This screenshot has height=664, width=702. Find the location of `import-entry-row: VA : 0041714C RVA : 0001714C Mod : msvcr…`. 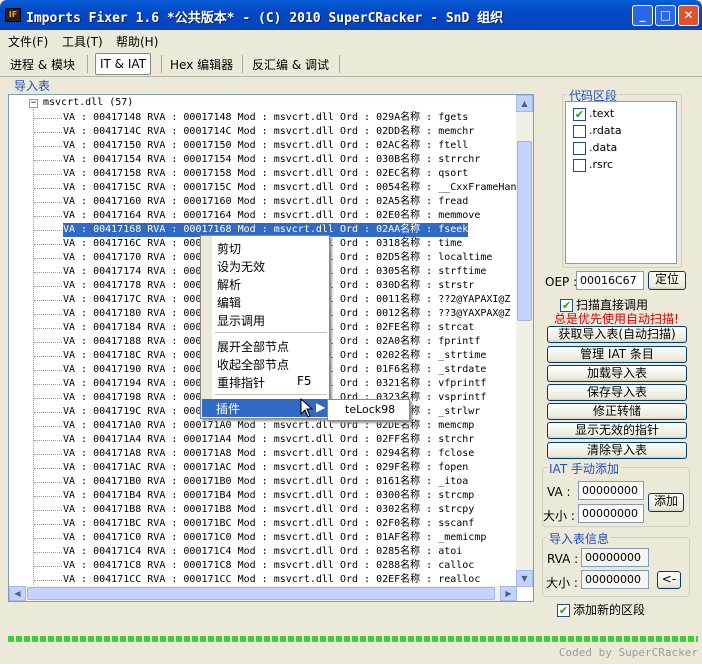

import-entry-row: VA : 0041714C RVA : 0001714C Mod : msvcr… is located at coordinates (268, 132).